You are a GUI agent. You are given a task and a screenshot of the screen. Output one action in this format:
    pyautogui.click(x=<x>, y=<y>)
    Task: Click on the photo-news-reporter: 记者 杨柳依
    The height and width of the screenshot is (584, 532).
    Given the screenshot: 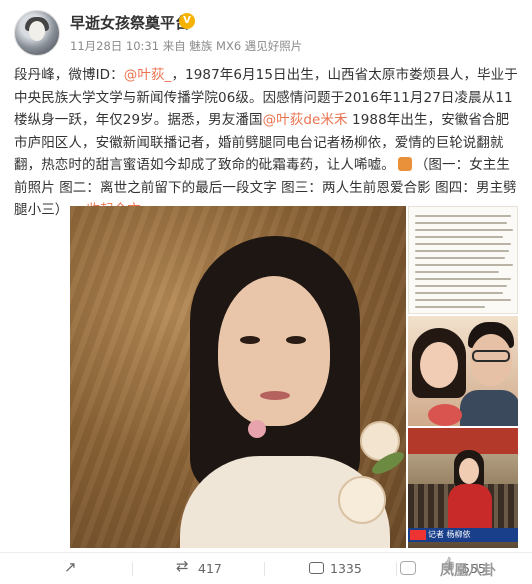 What is the action you would take?
    pyautogui.click(x=463, y=488)
    